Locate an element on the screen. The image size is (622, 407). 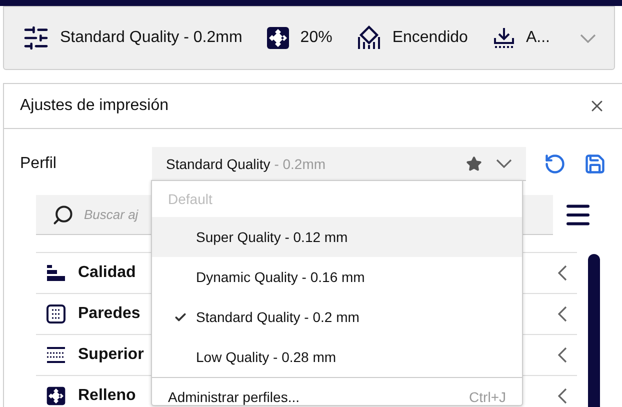
menu-item: Low Quality - 0.28 mm is located at coordinates (337, 357).